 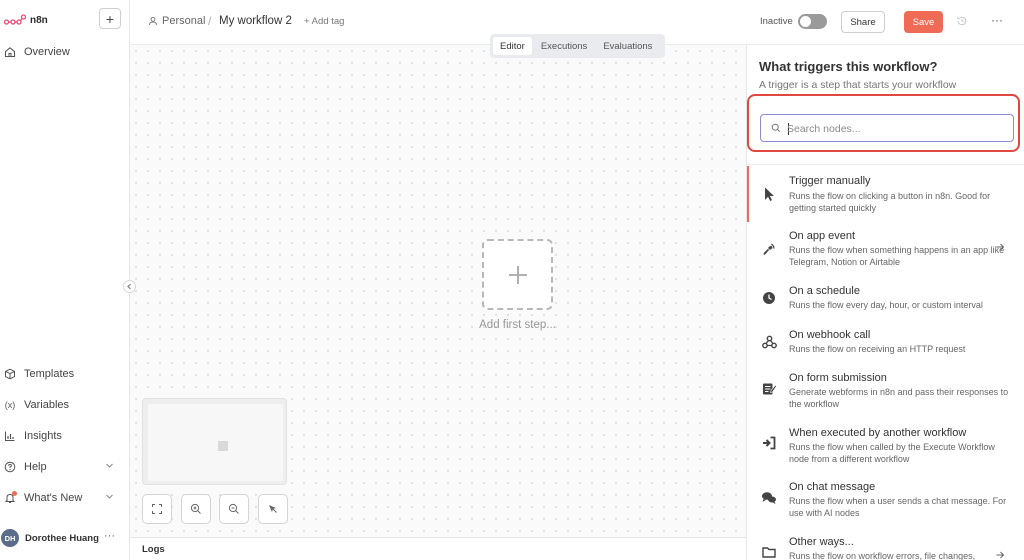 What do you see at coordinates (878, 433) in the screenshot?
I see `trigger-title: When executed by another workflow` at bounding box center [878, 433].